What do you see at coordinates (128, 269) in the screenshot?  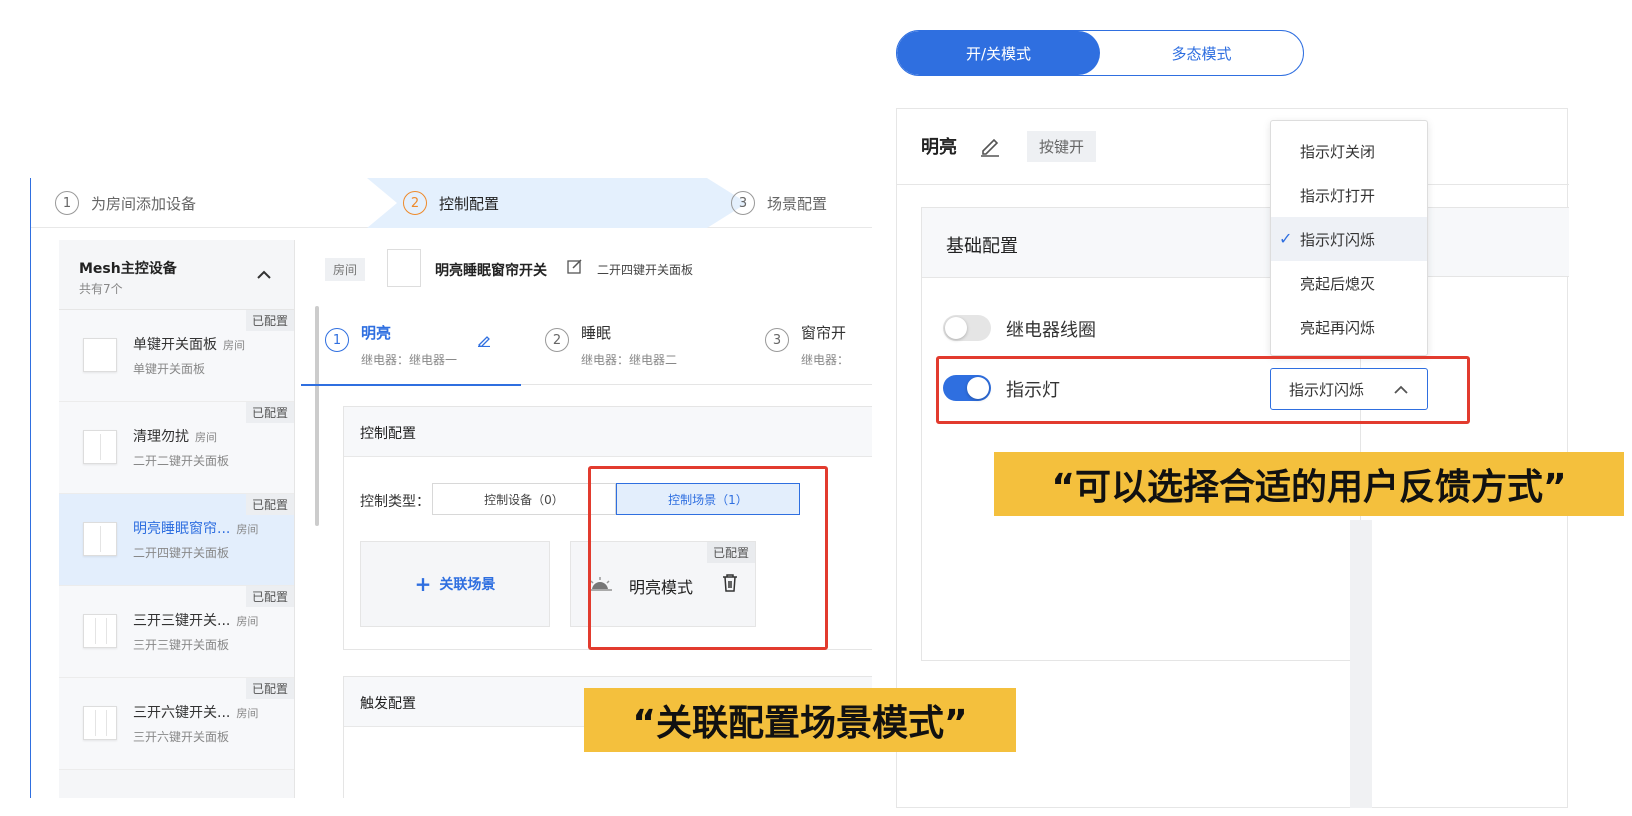 I see `sidebar-title: Mesh主控设备` at bounding box center [128, 269].